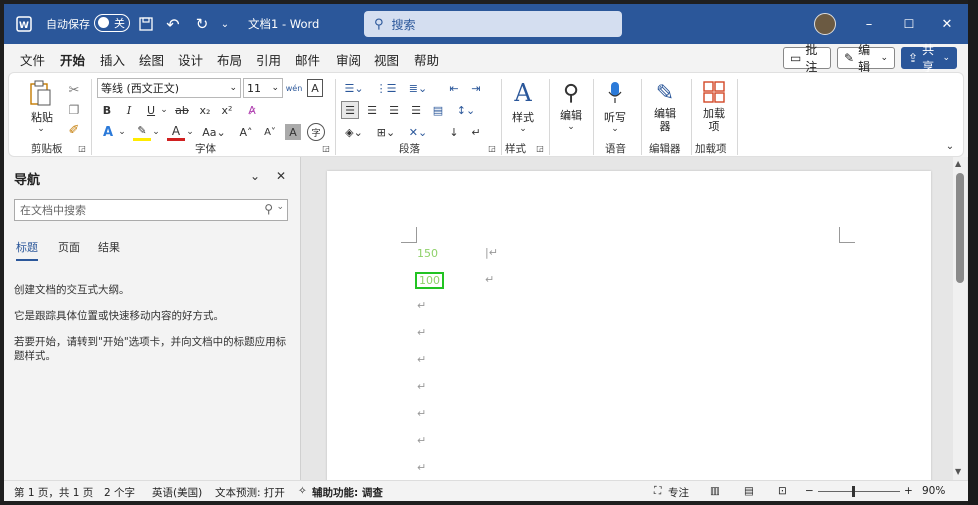 The width and height of the screenshot is (978, 505). I want to click on superscript-button: x², so click(227, 110).